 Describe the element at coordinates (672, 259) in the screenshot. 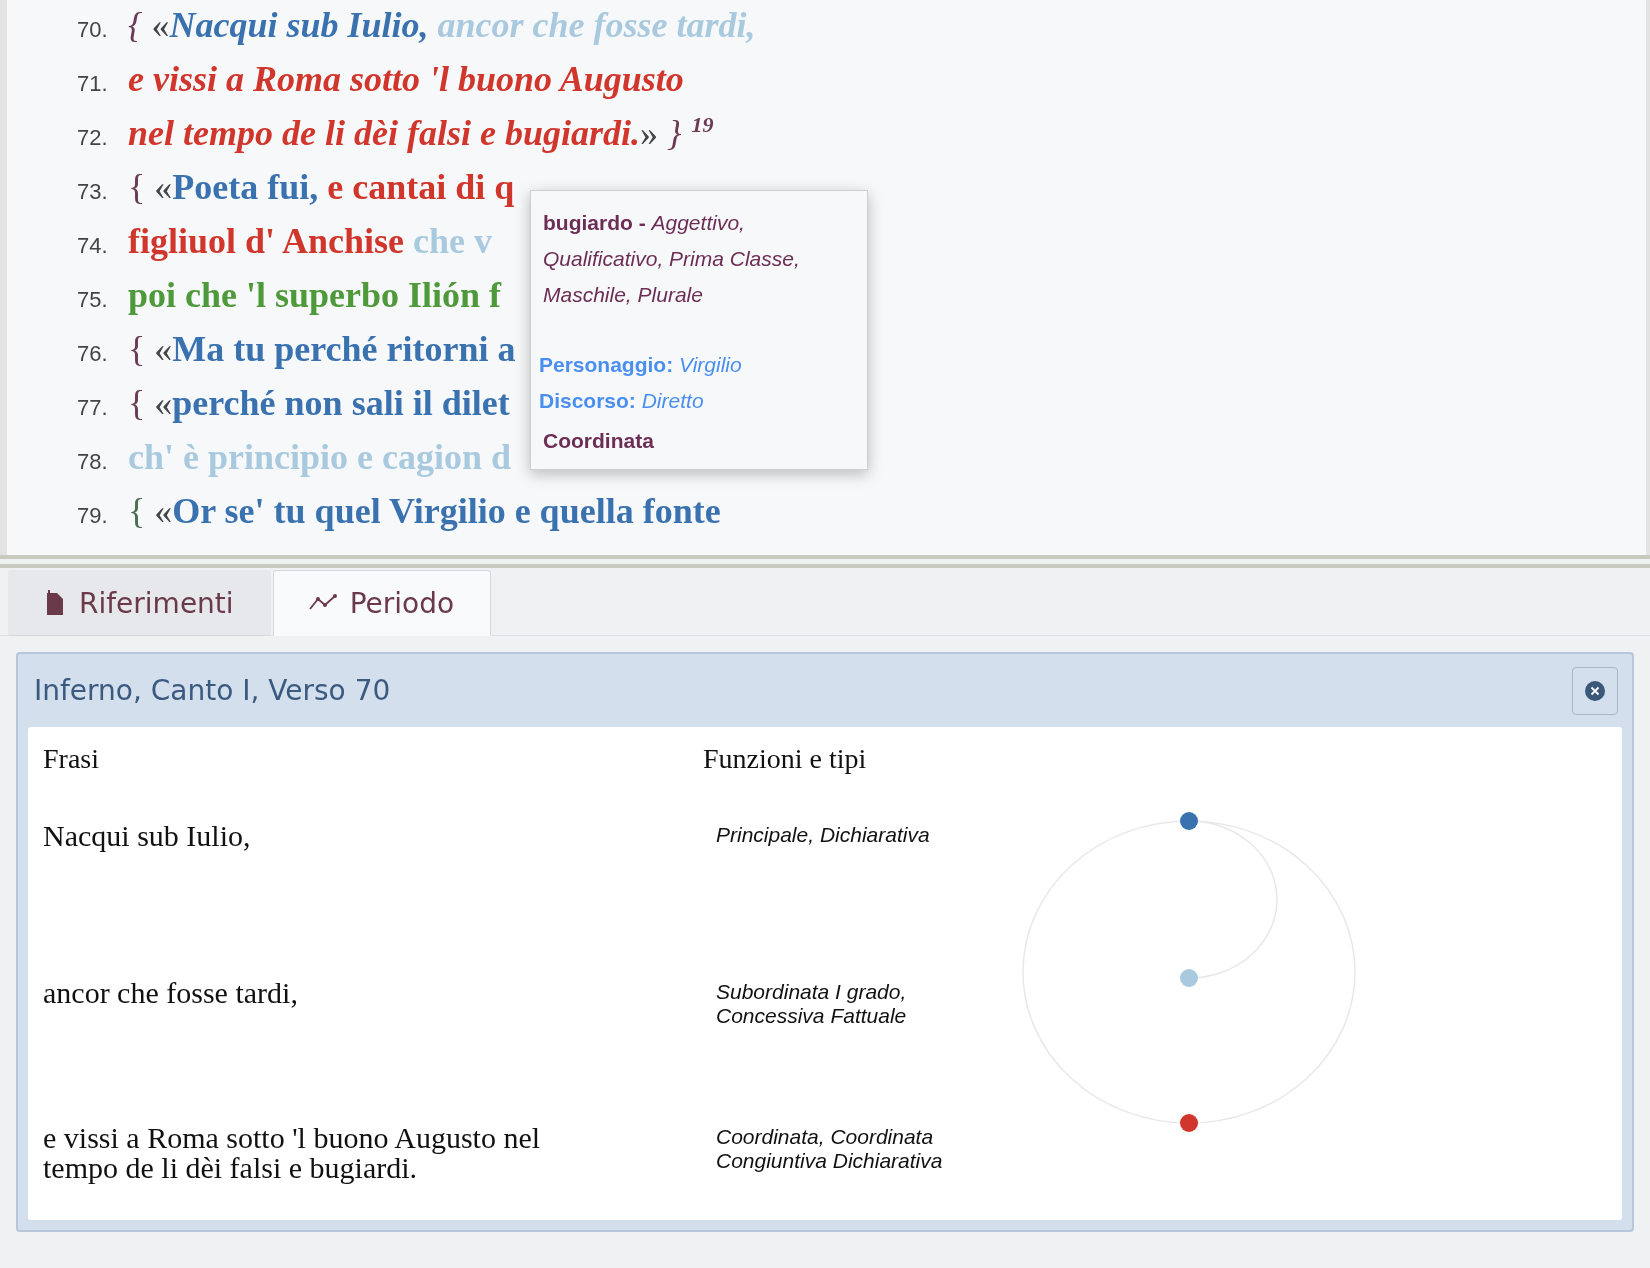

I see `word-analysis: bugiardo - Aggettivo, Qualificativo, Prima Classe, Maschile, Plurale` at that location.